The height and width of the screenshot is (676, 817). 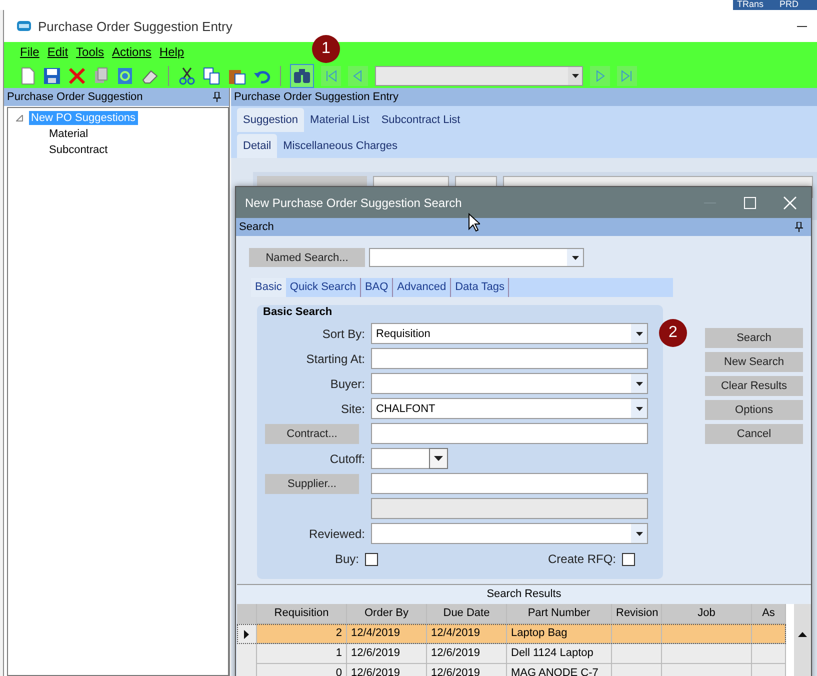 What do you see at coordinates (340, 120) in the screenshot?
I see `tab: Material List` at bounding box center [340, 120].